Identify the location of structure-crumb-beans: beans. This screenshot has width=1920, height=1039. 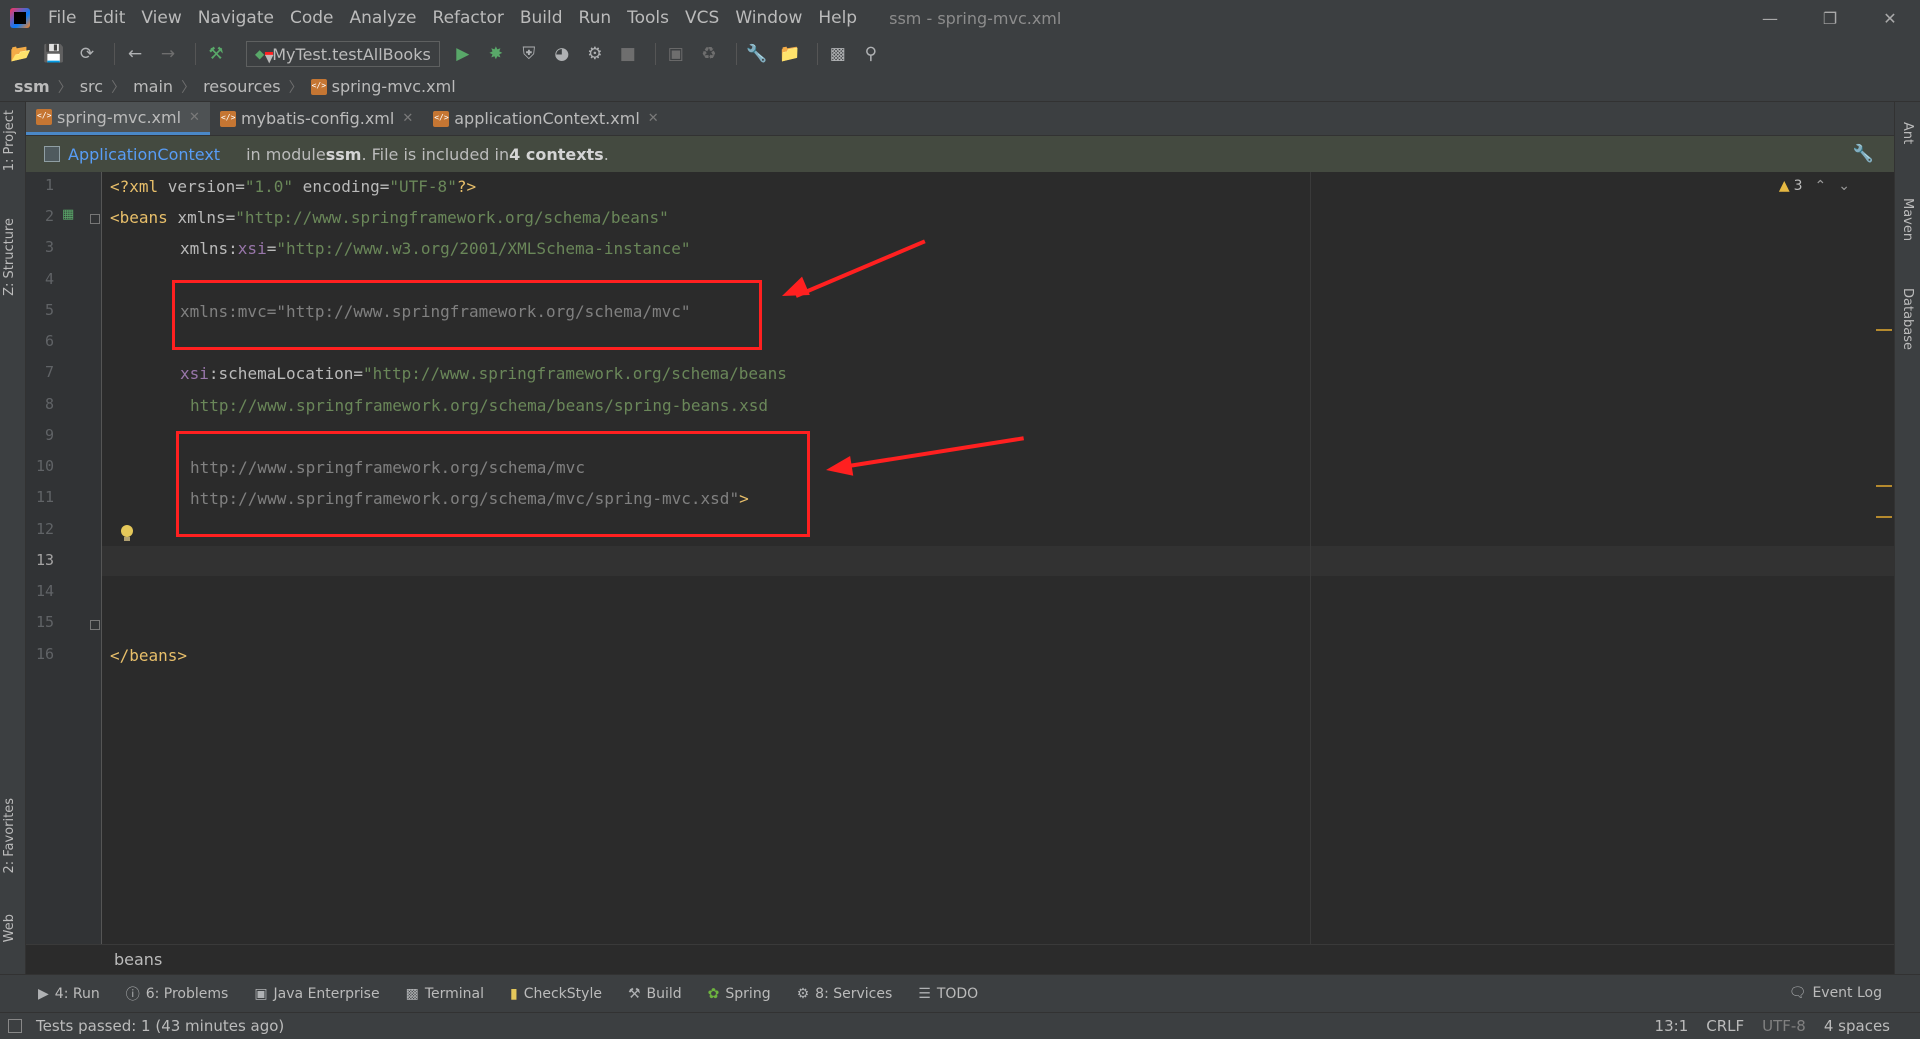
(138, 959).